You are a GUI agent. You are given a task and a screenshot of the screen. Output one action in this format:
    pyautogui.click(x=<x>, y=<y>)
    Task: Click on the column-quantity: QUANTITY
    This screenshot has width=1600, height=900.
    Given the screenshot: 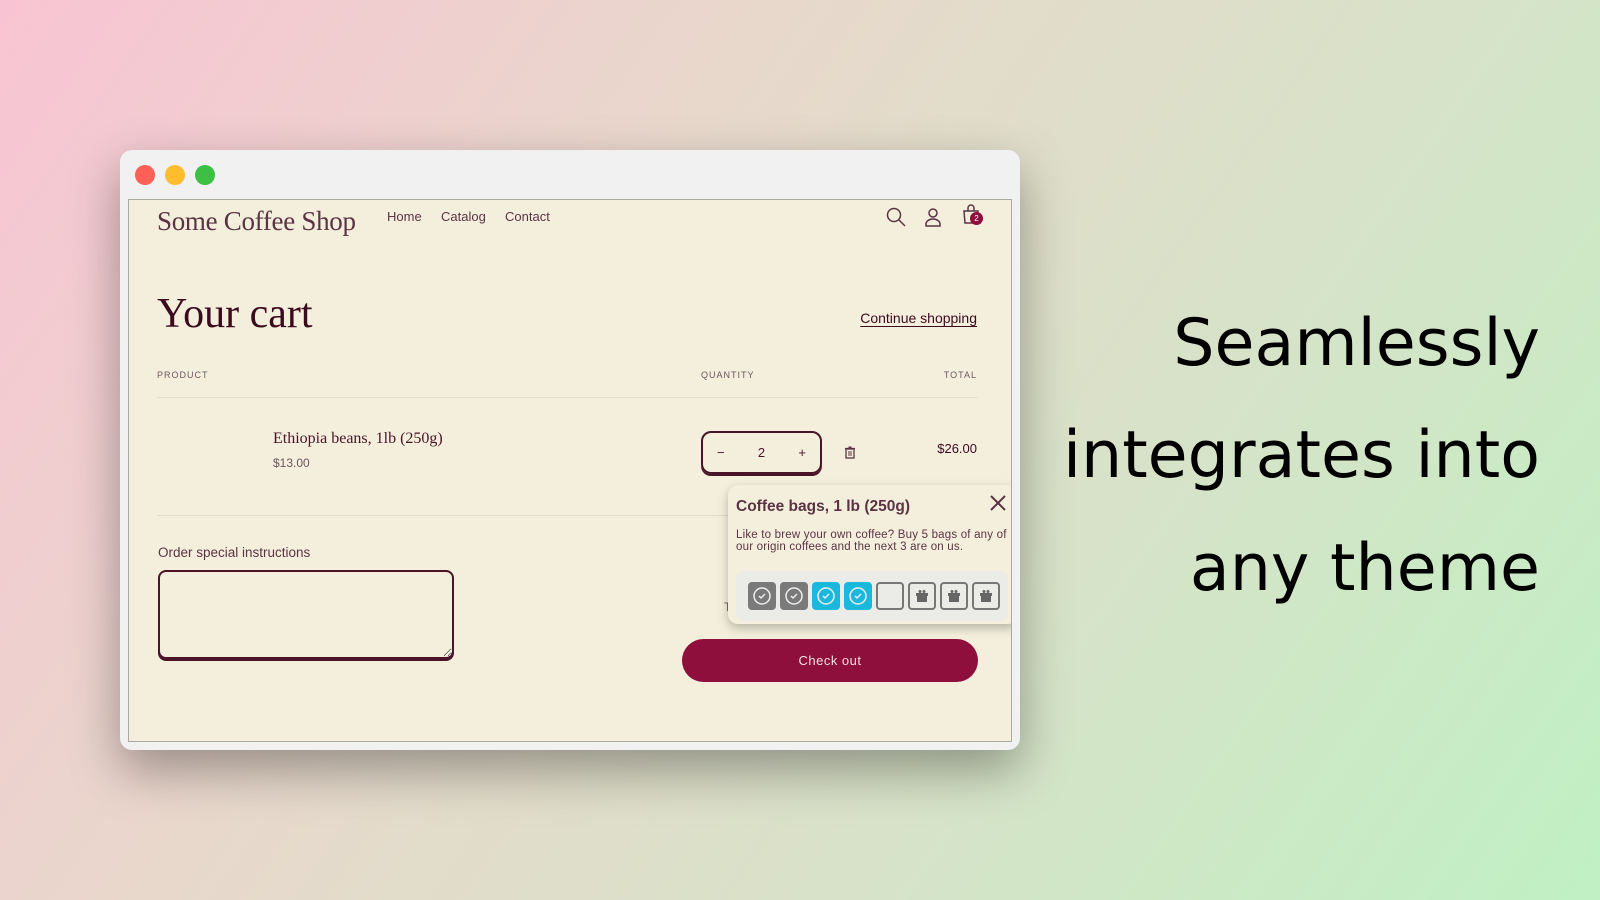 What is the action you would take?
    pyautogui.click(x=728, y=375)
    